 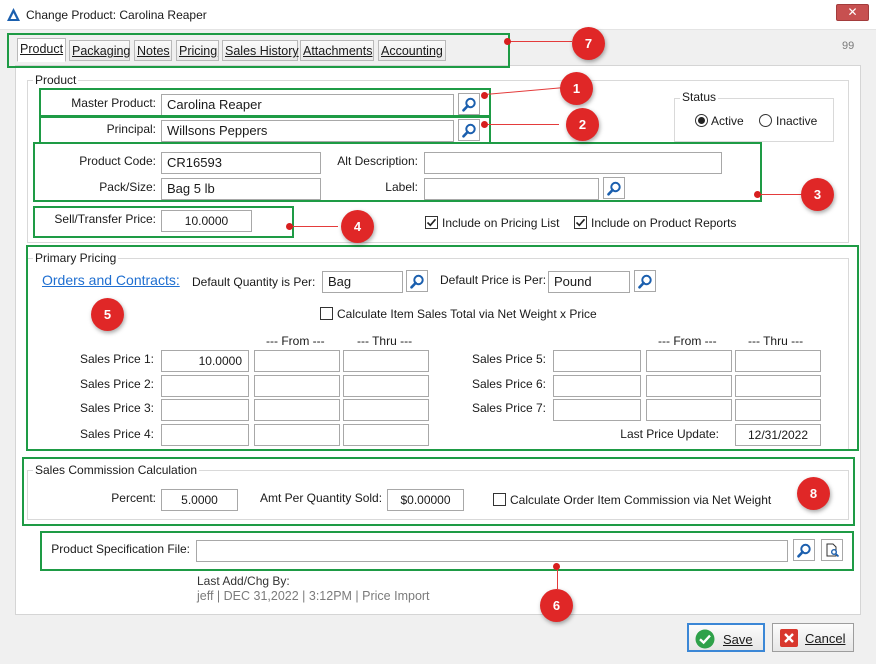 What do you see at coordinates (664, 223) in the screenshot?
I see `include-product-reports-label: Include on Product Reports` at bounding box center [664, 223].